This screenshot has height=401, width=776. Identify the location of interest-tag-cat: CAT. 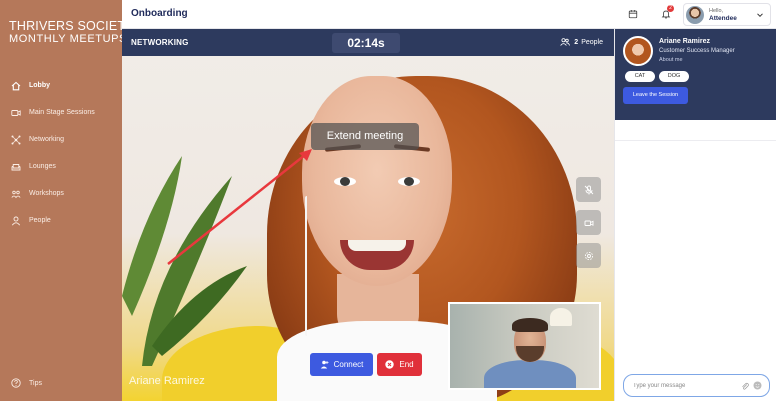
(640, 76).